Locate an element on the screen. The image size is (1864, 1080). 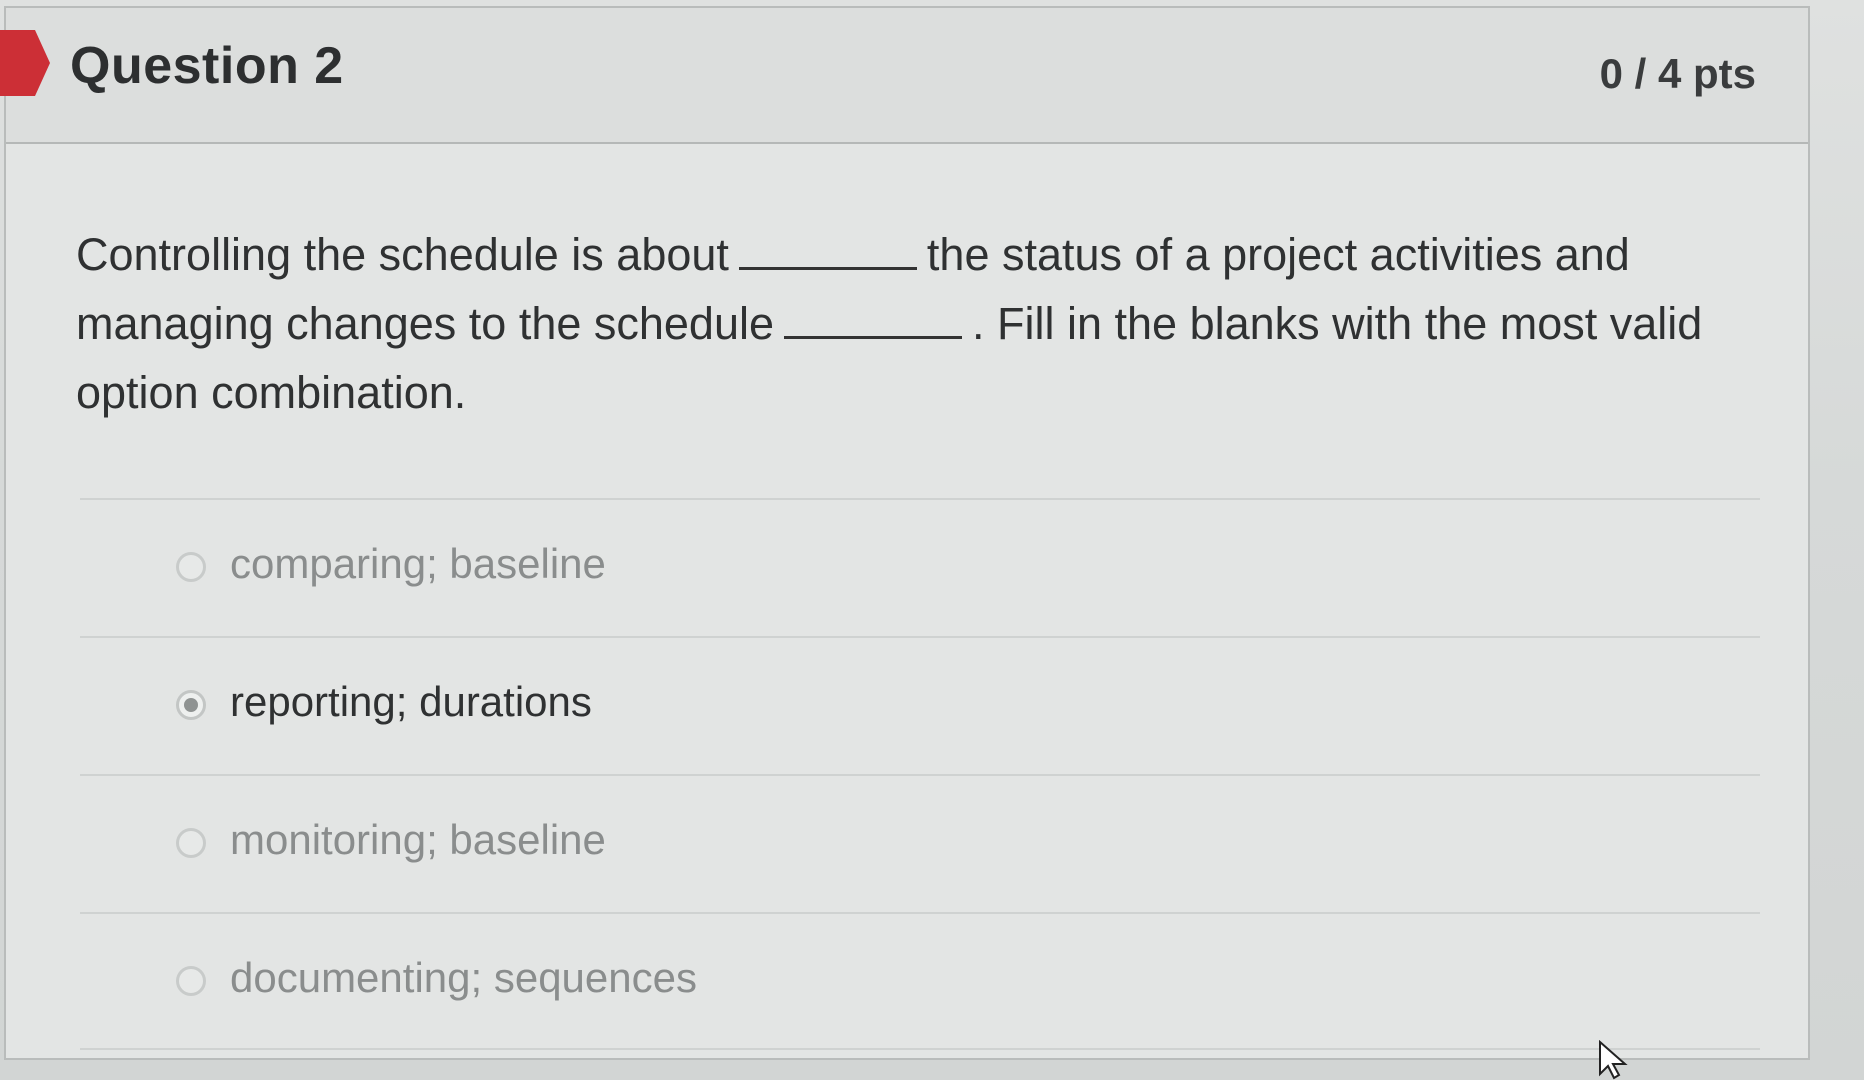
answer-label: comparing; baseline is located at coordinates (418, 564).